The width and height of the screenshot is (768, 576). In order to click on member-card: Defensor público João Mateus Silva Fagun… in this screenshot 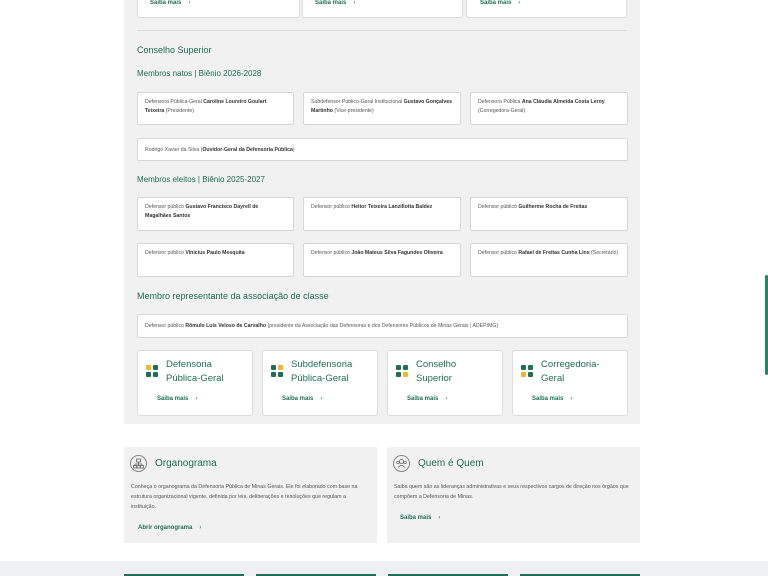, I will do `click(382, 260)`.